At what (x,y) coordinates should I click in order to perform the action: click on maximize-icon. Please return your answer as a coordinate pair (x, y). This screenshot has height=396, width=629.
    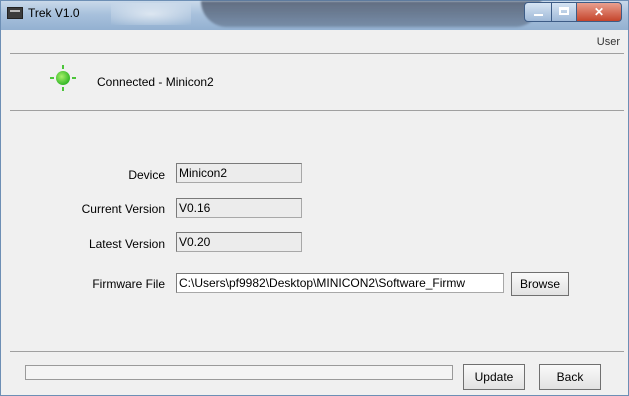
    Looking at the image, I should click on (564, 11).